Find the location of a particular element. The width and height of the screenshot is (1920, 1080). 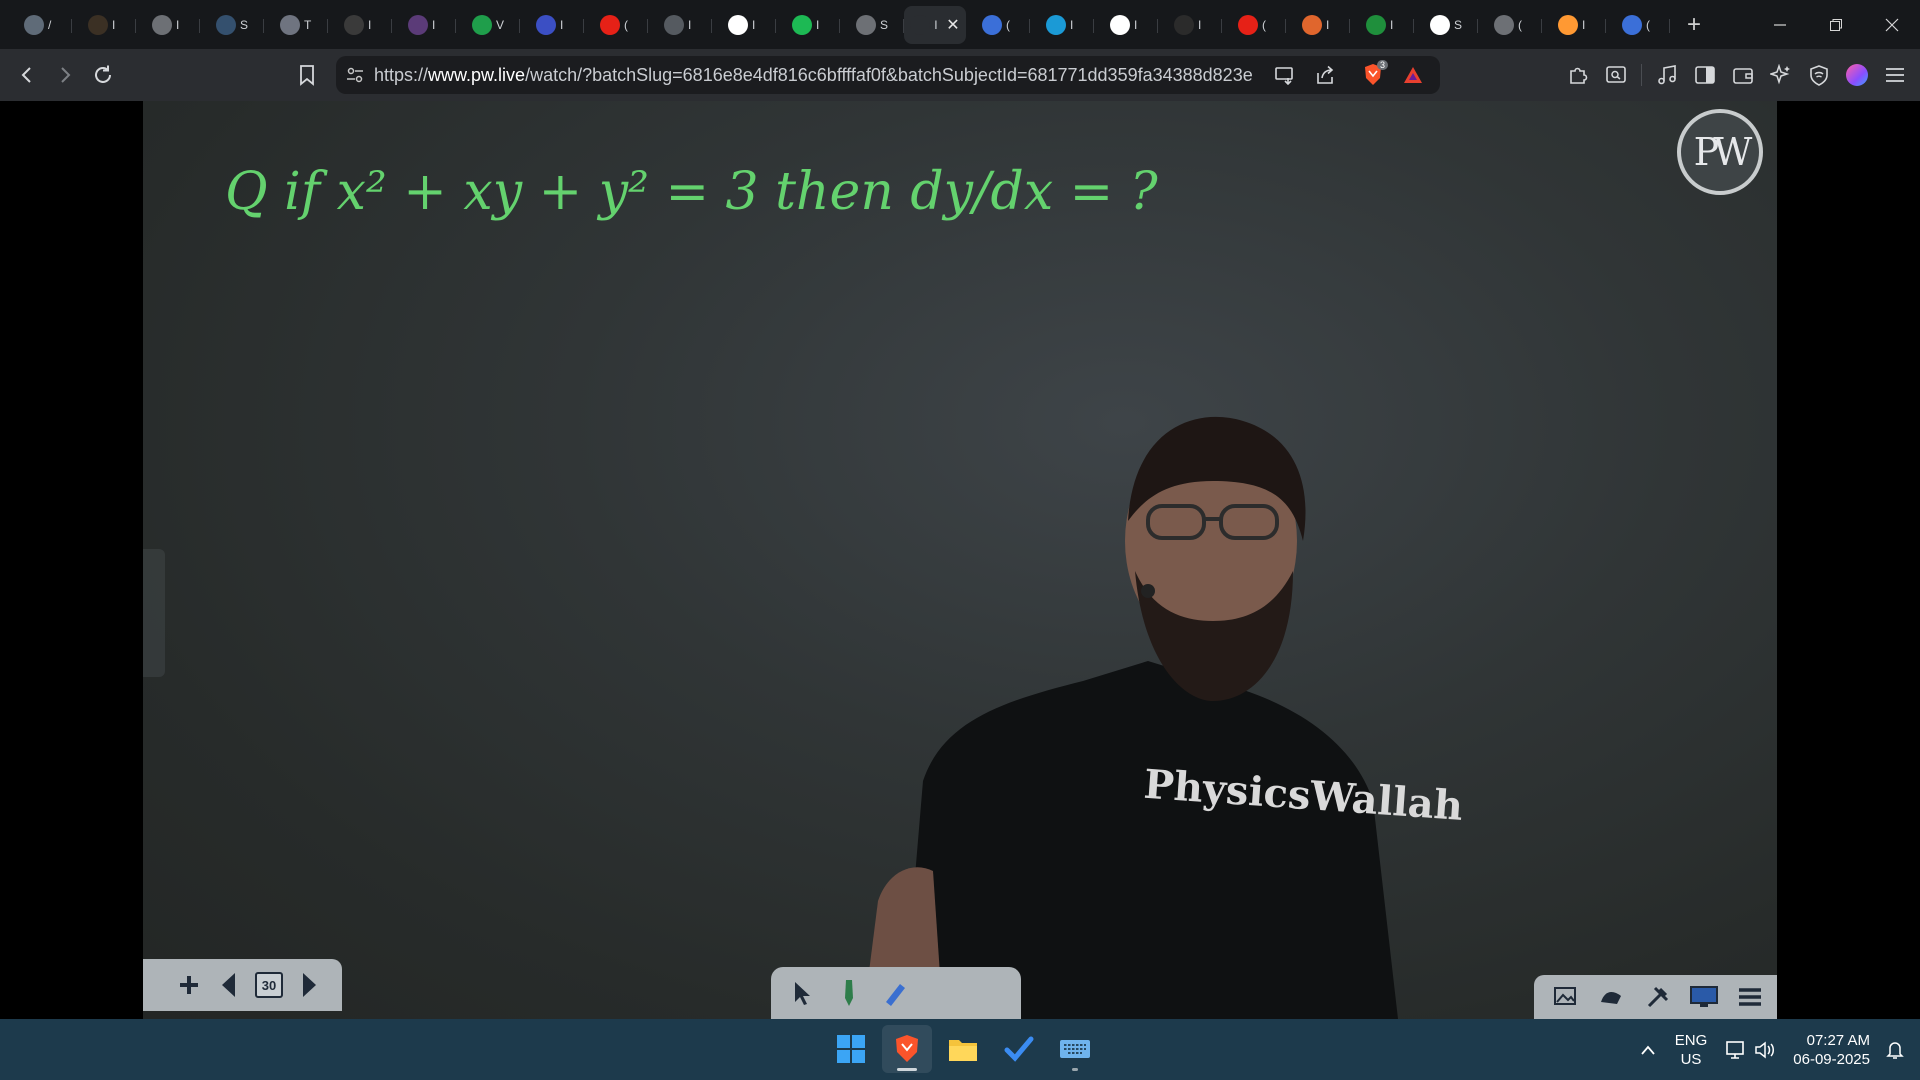

brave-shields-button: 3 is located at coordinates (1373, 75).